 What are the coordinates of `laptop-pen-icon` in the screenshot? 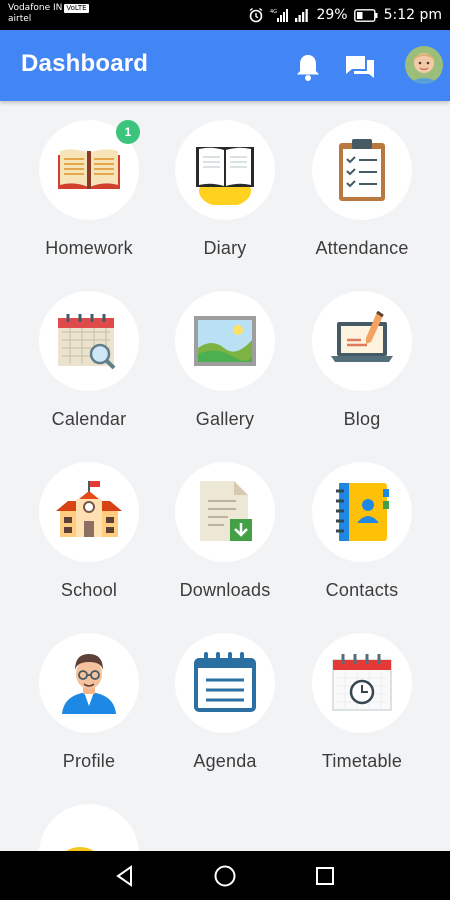 It's located at (362, 336).